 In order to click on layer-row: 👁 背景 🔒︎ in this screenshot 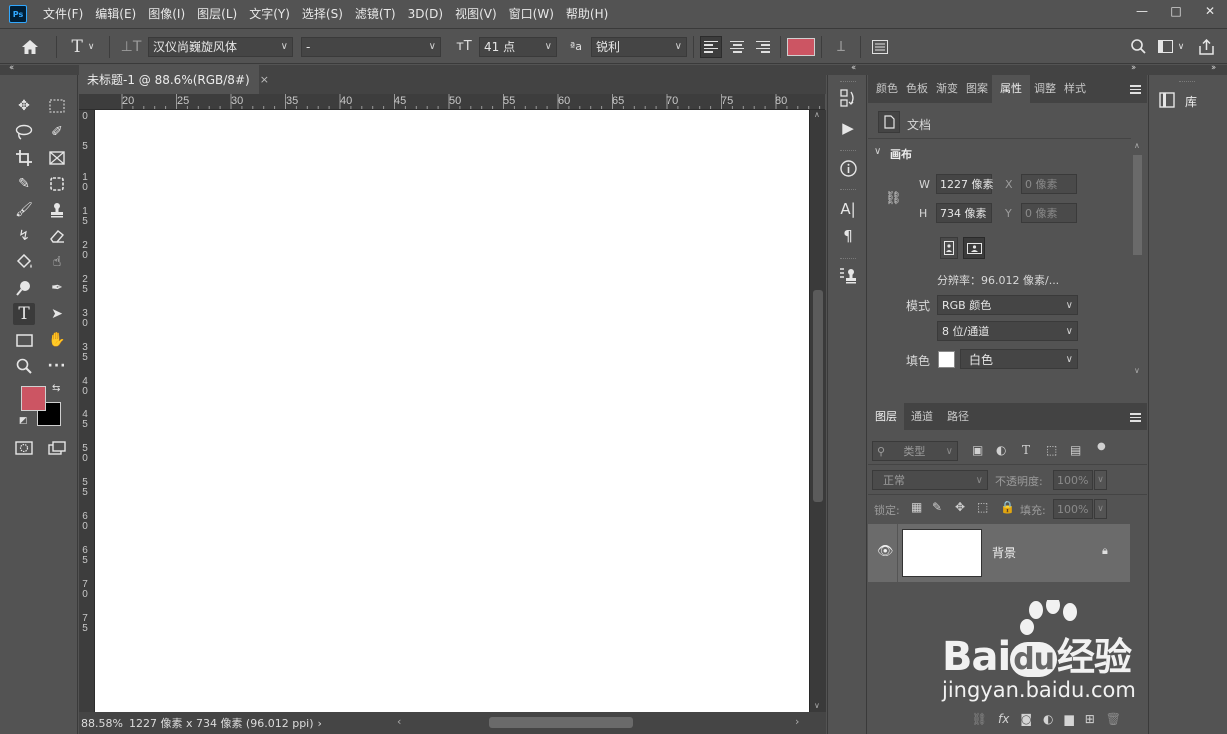, I will do `click(999, 553)`.